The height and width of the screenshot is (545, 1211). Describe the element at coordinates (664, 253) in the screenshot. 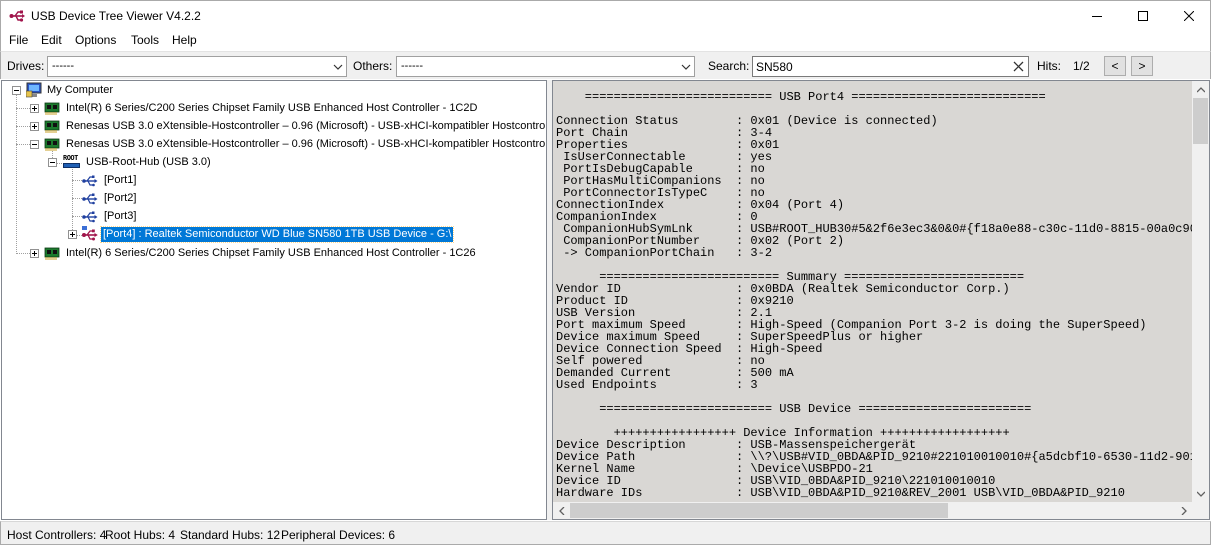

I see `detail-line: -> CompanionPortChain : 3-2` at that location.